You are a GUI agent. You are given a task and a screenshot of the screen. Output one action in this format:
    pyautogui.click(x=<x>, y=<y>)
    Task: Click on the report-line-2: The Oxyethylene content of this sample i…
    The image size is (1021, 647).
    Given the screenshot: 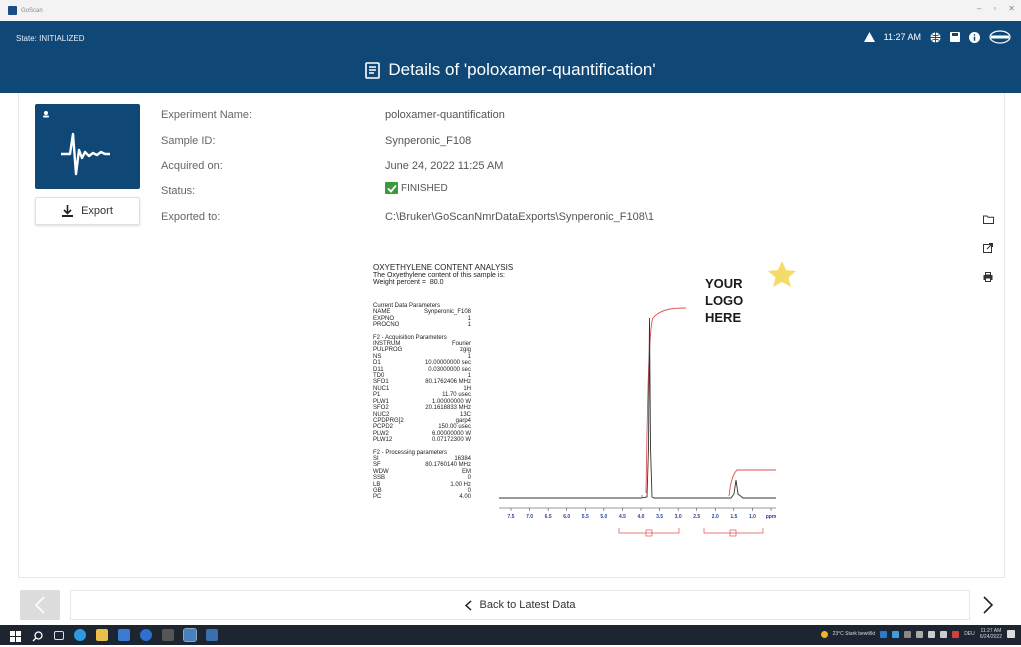 What is the action you would take?
    pyautogui.click(x=439, y=275)
    